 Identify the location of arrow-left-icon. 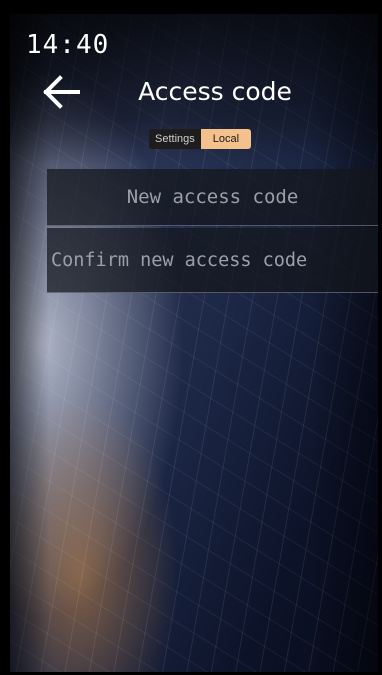
(61, 92).